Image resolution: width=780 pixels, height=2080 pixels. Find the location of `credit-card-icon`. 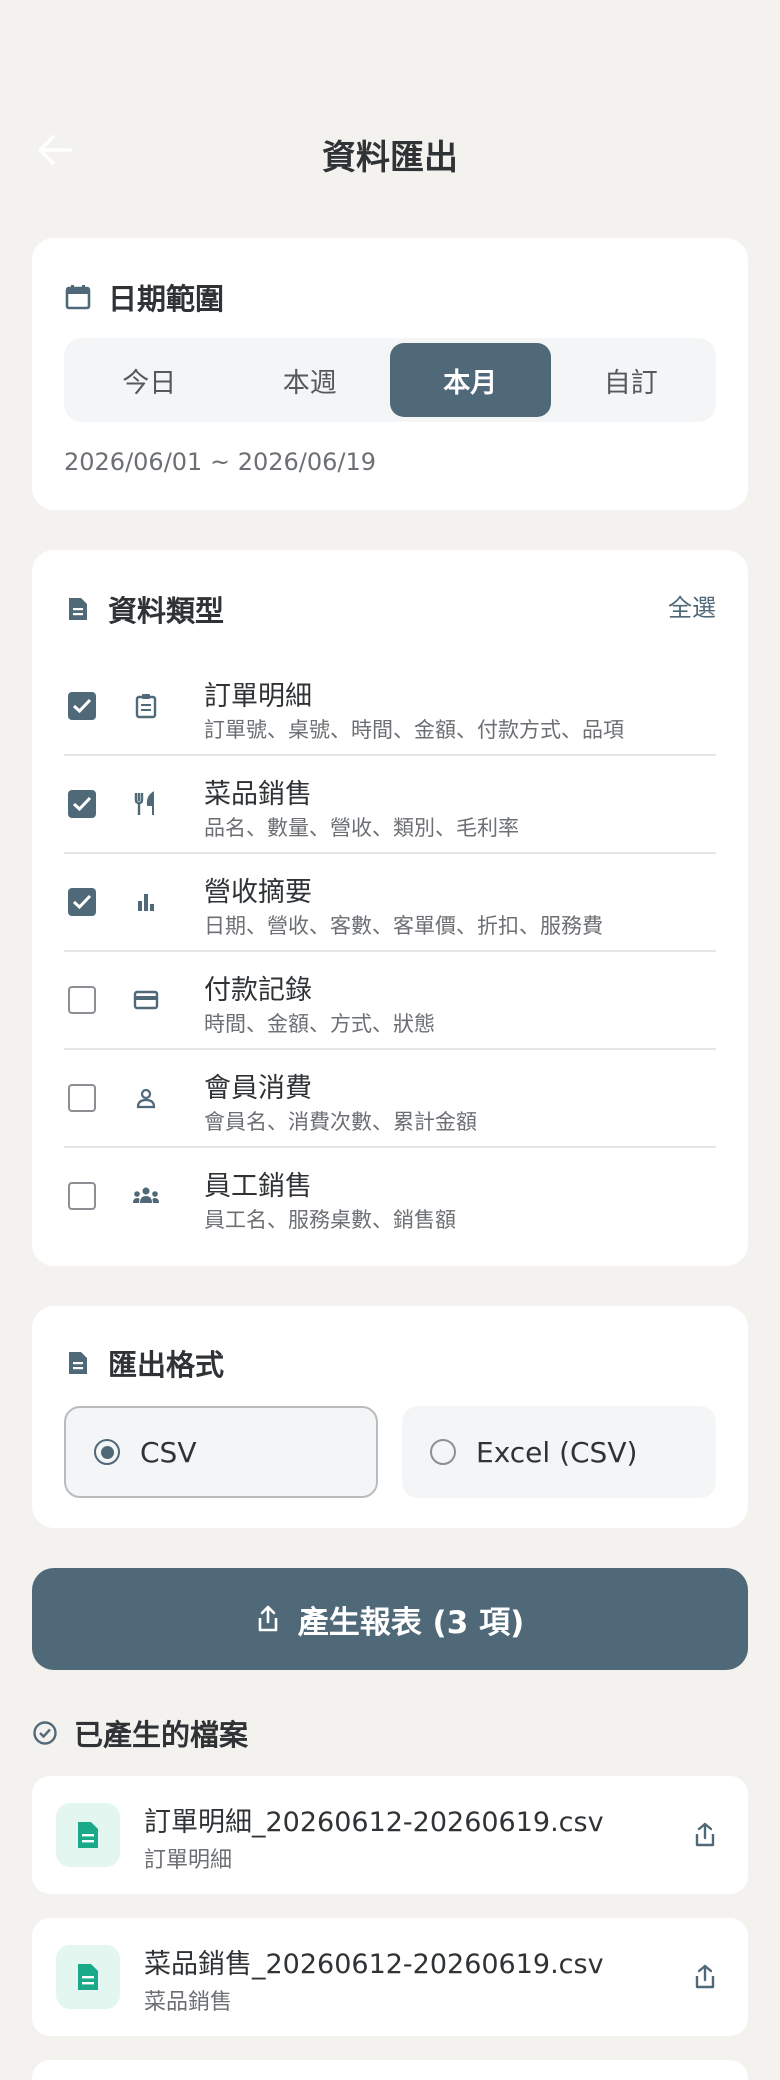

credit-card-icon is located at coordinates (146, 1000).